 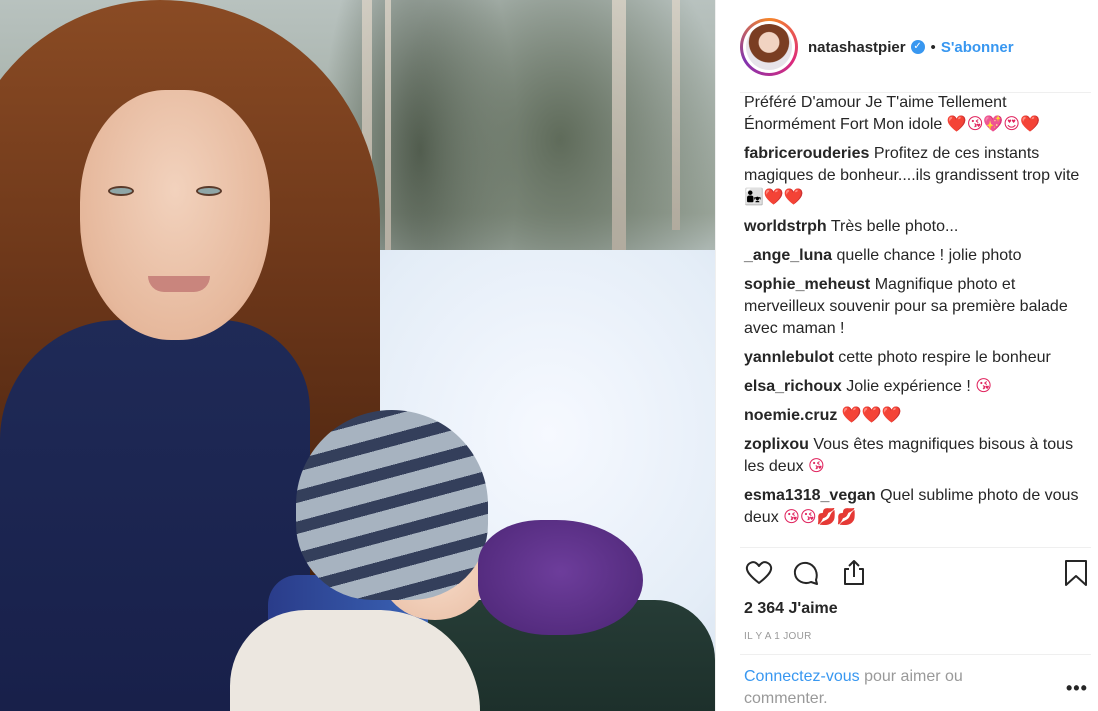 What do you see at coordinates (944, 357) in the screenshot?
I see `comment-text: cette photo respire le bonheur` at bounding box center [944, 357].